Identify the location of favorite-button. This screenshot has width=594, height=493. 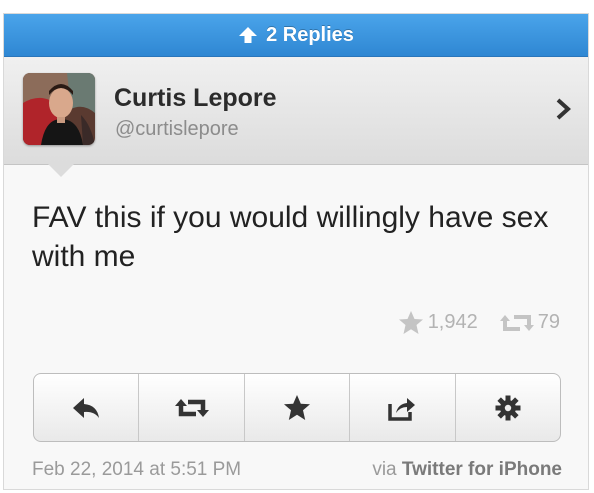
(298, 407).